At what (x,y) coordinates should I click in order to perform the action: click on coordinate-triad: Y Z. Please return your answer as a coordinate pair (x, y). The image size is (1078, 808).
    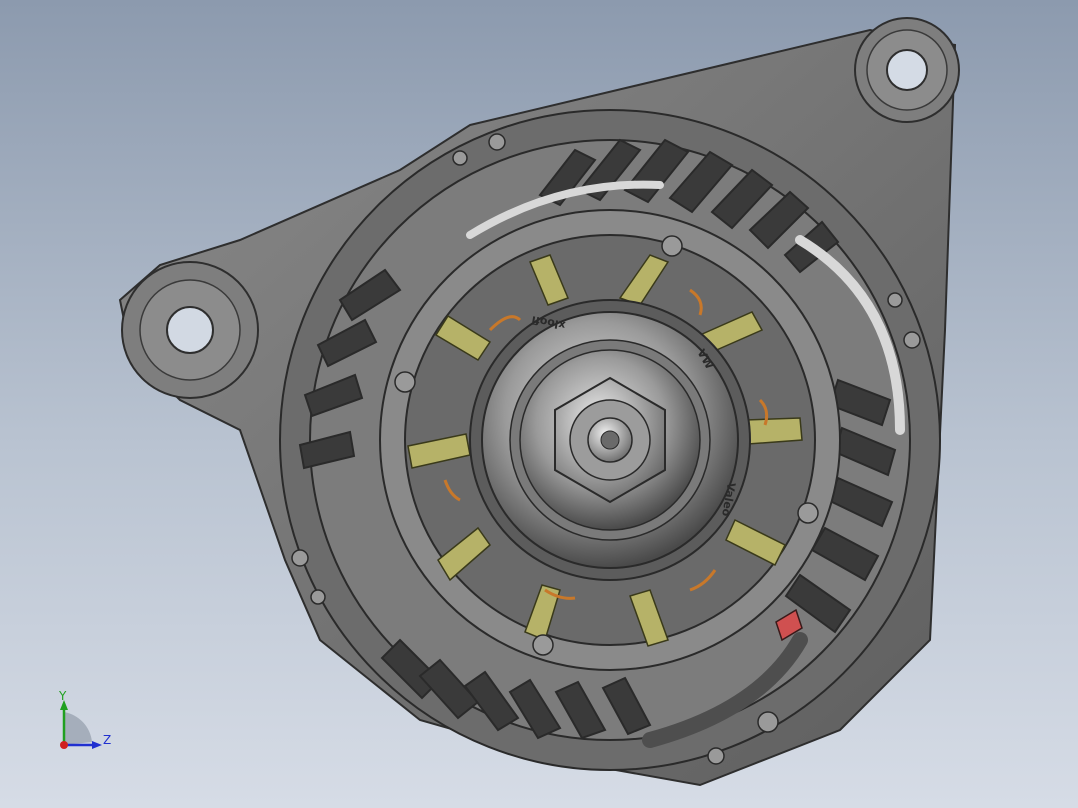
    Looking at the image, I should click on (84, 719).